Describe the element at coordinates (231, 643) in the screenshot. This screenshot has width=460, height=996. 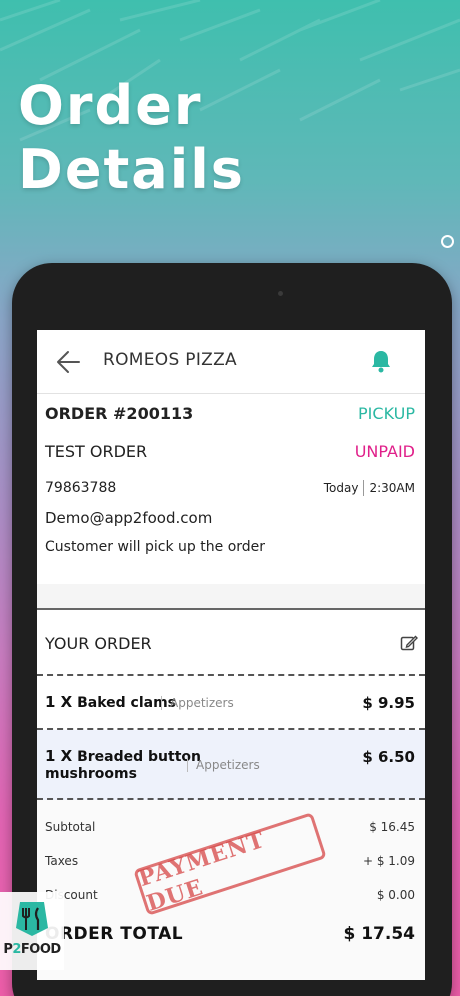
I see `your-order-header: YOUR ORDER` at that location.